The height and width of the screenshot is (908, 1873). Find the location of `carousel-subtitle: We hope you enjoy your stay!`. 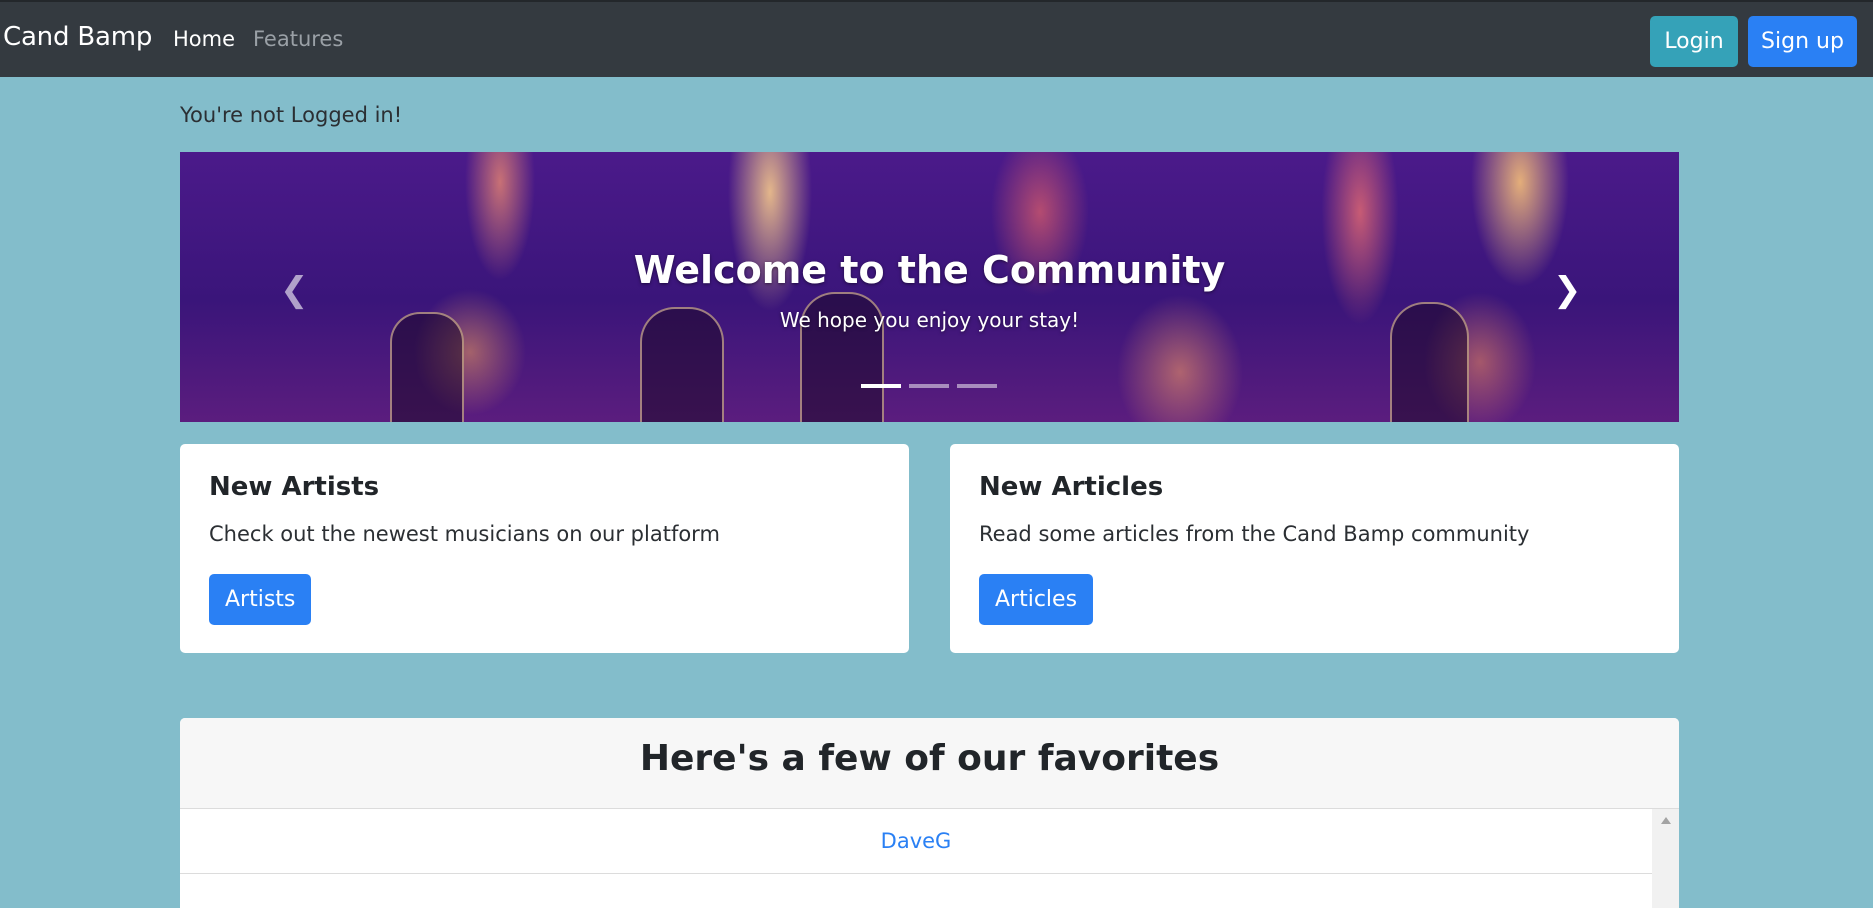

carousel-subtitle: We hope you enjoy your stay! is located at coordinates (929, 320).